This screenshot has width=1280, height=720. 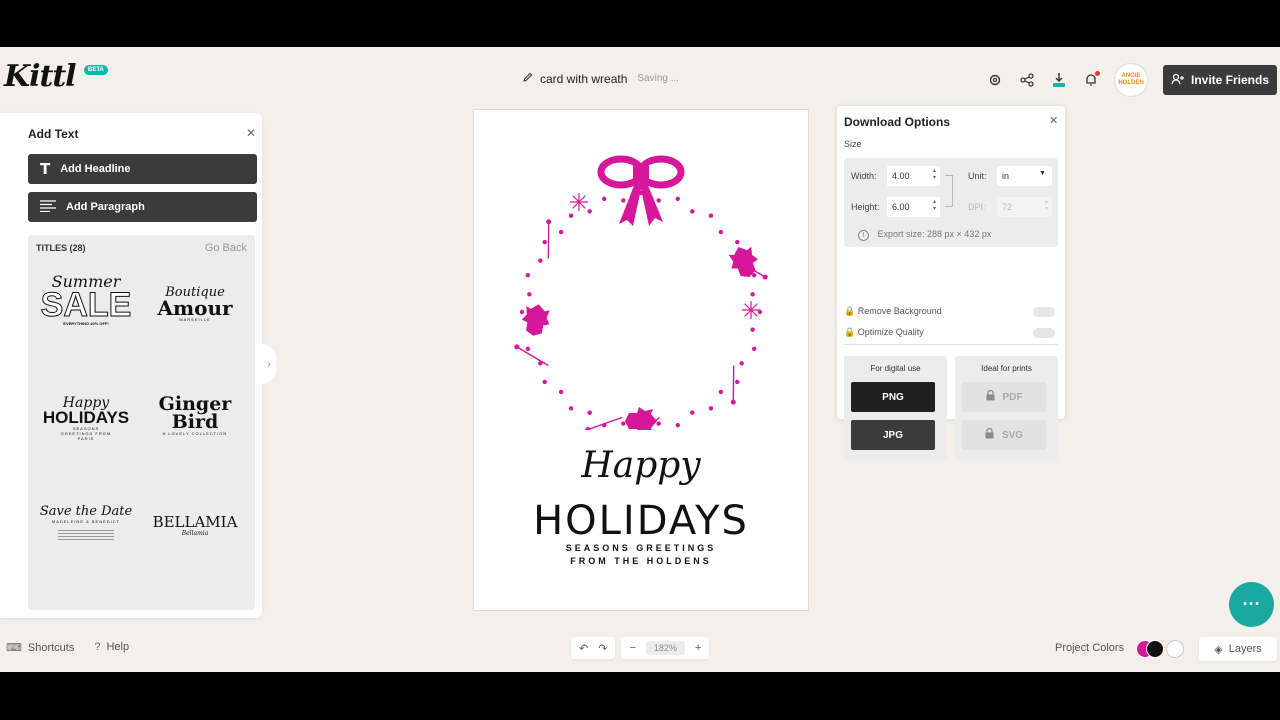 I want to click on optimize-quality-toggle, so click(x=1044, y=333).